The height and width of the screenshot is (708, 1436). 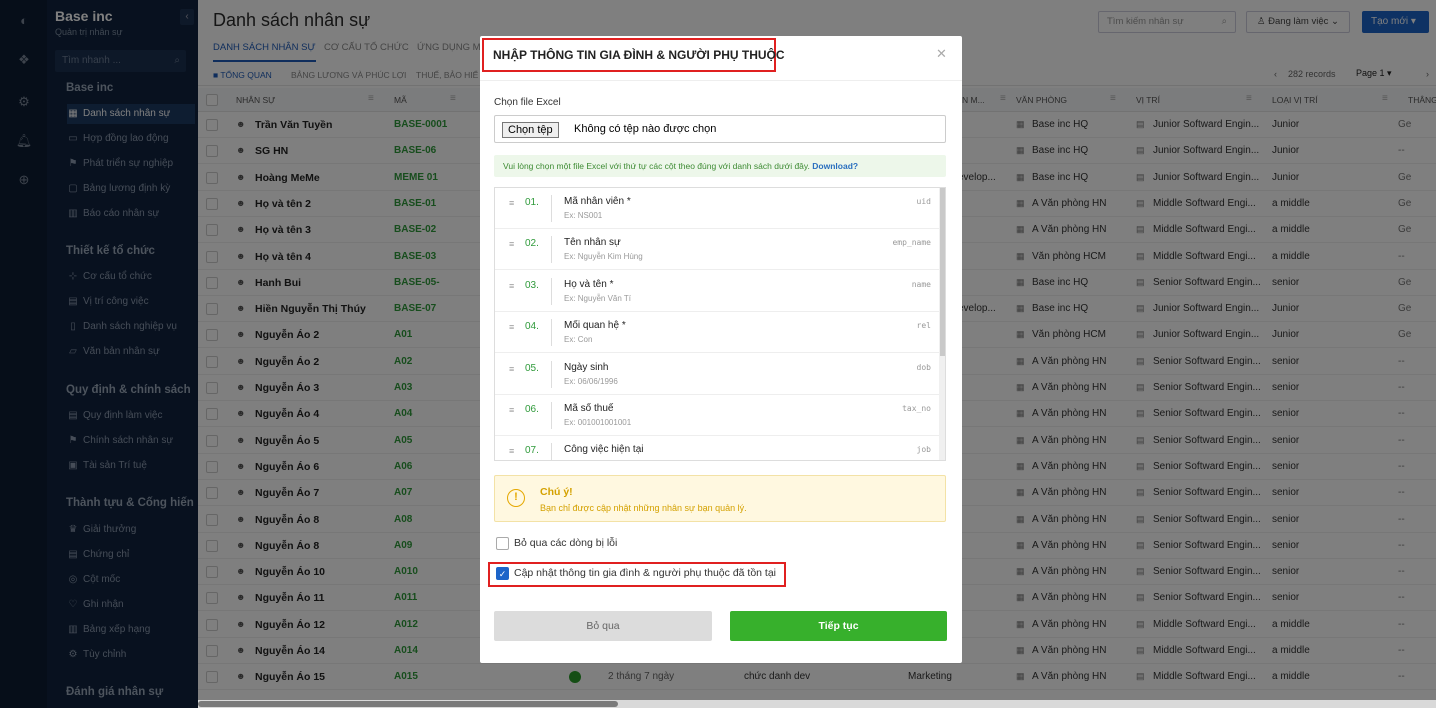 What do you see at coordinates (578, 340) in the screenshot?
I see `column-example: Ex: Con` at bounding box center [578, 340].